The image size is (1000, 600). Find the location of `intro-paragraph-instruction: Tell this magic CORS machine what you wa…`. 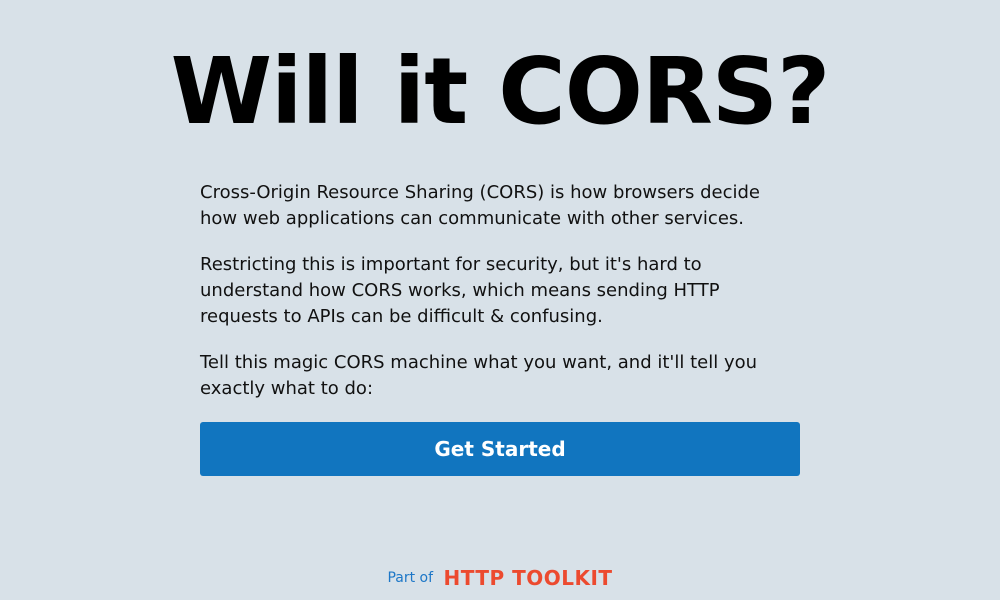

intro-paragraph-instruction: Tell this magic CORS machine what you wa… is located at coordinates (479, 375).